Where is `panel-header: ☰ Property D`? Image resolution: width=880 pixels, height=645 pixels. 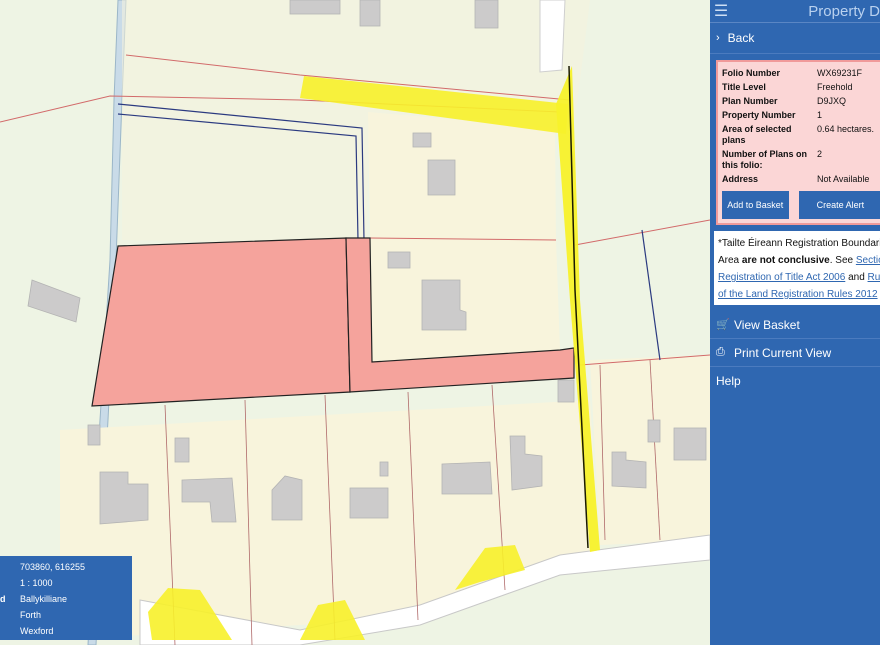 panel-header: ☰ Property D is located at coordinates (795, 11).